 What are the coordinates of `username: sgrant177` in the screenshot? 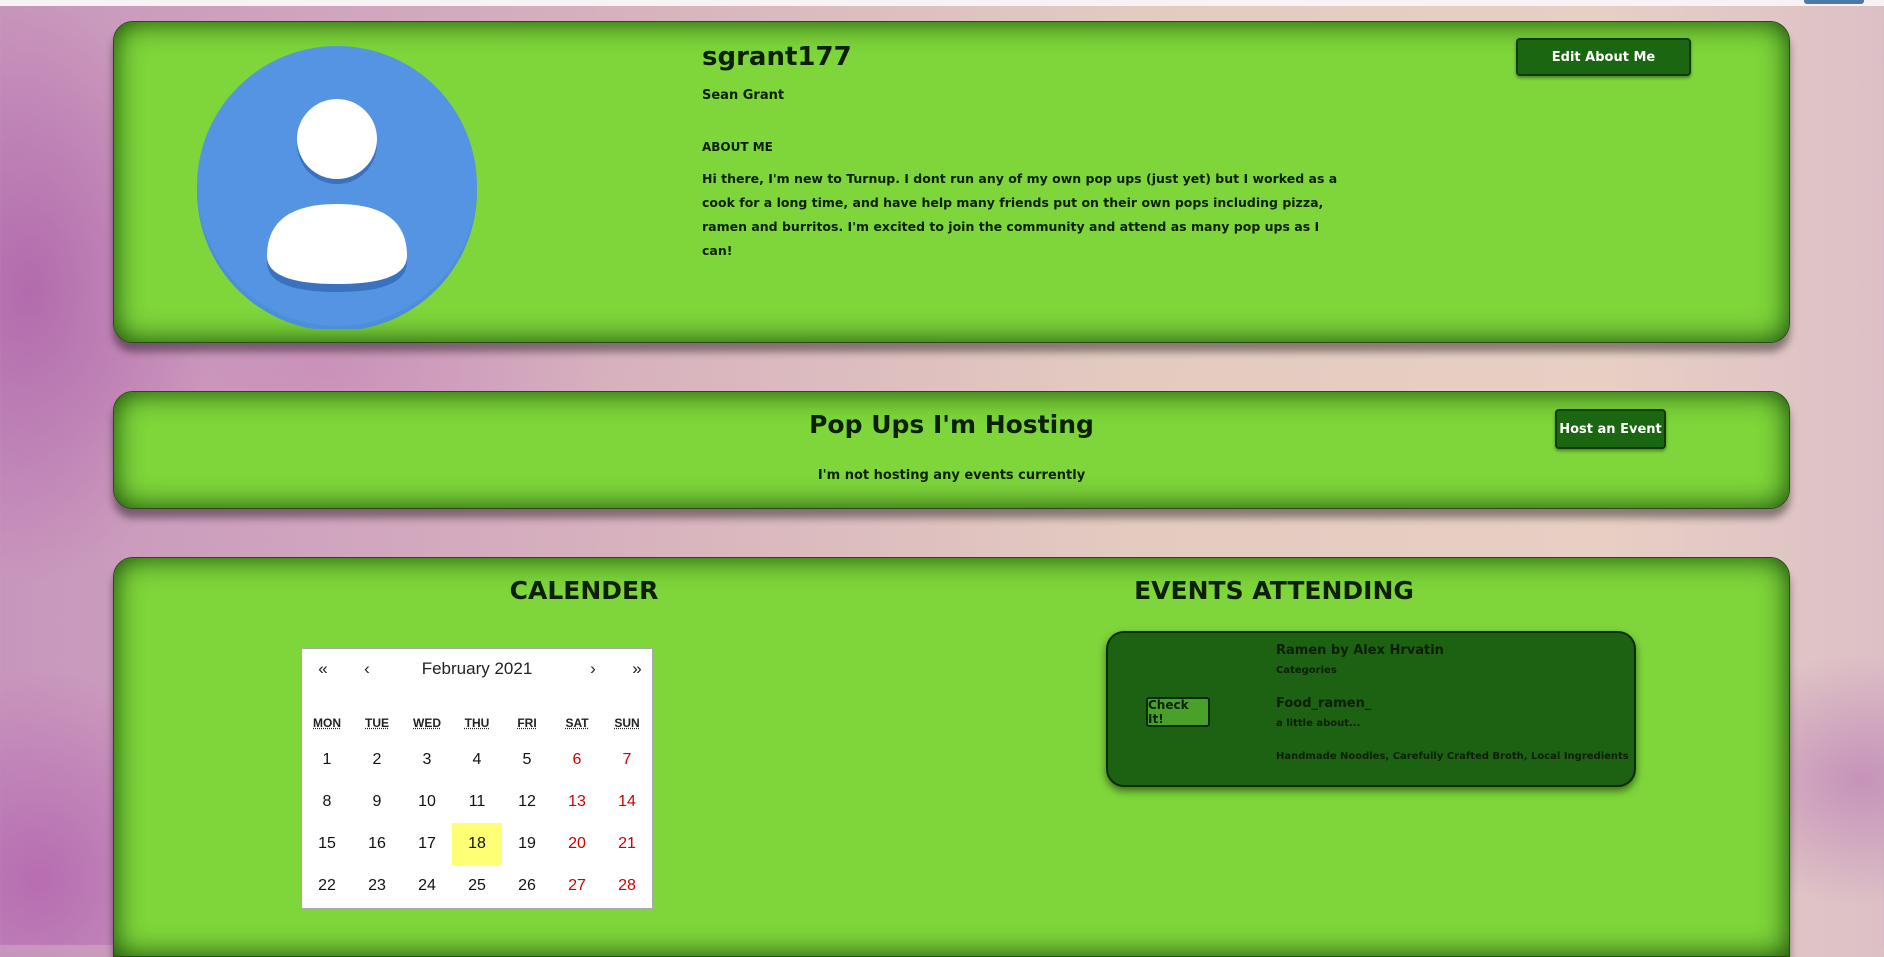 It's located at (777, 57).